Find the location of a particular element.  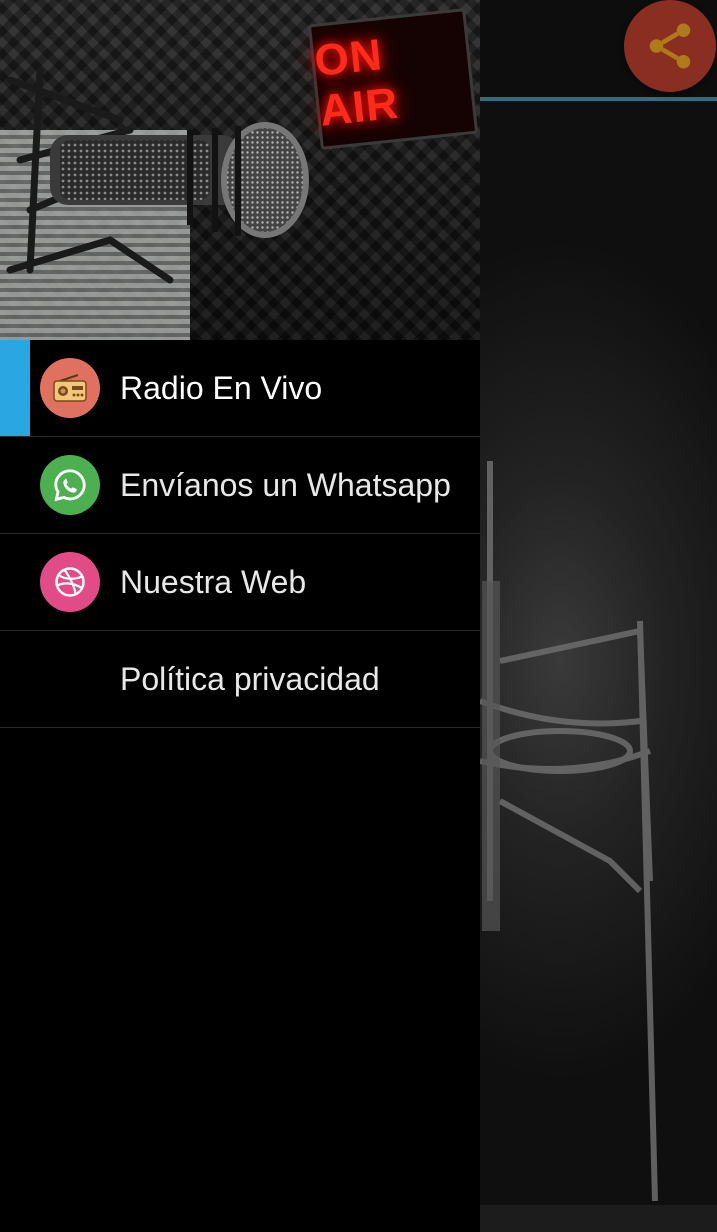

menu-item-politica-privacidad: Política privacidad is located at coordinates (240, 679).